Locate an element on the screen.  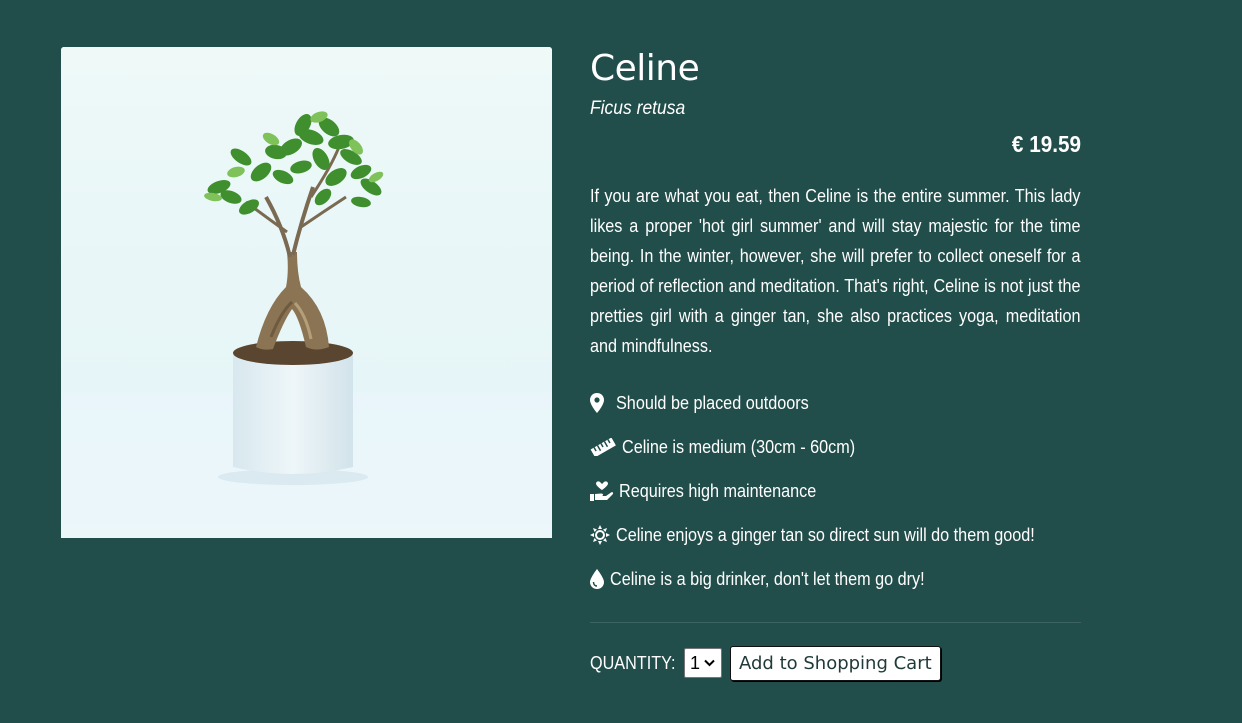
feature-maintenance: Requires high maintenance is located at coordinates (835, 491).